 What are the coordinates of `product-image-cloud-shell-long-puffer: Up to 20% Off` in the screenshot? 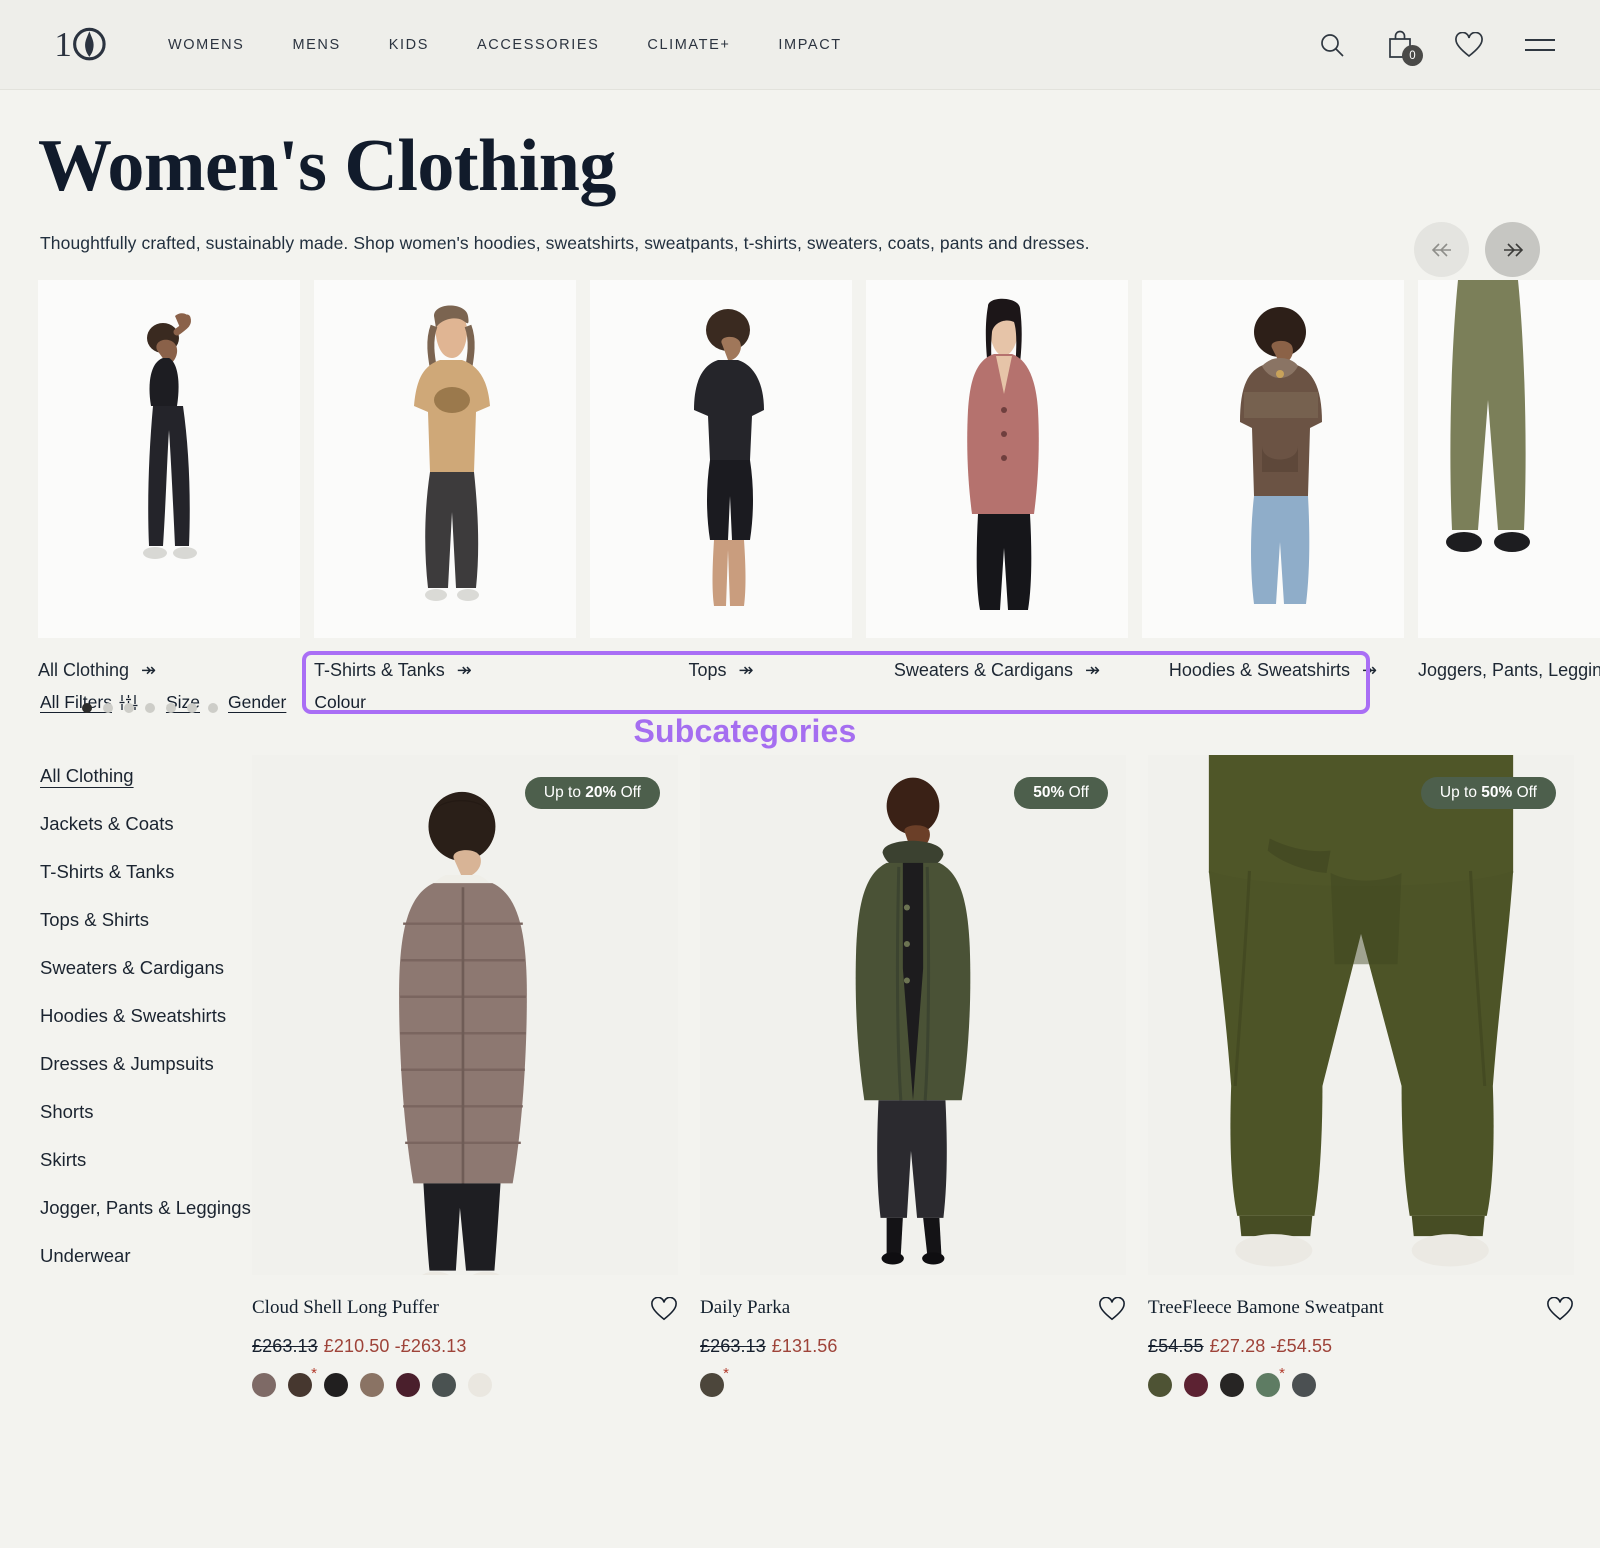 It's located at (465, 1015).